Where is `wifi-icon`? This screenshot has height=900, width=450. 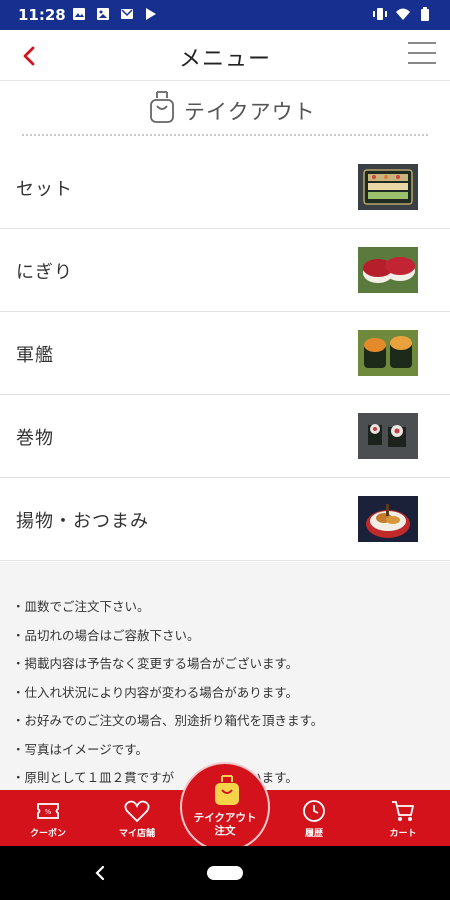
wifi-icon is located at coordinates (403, 14).